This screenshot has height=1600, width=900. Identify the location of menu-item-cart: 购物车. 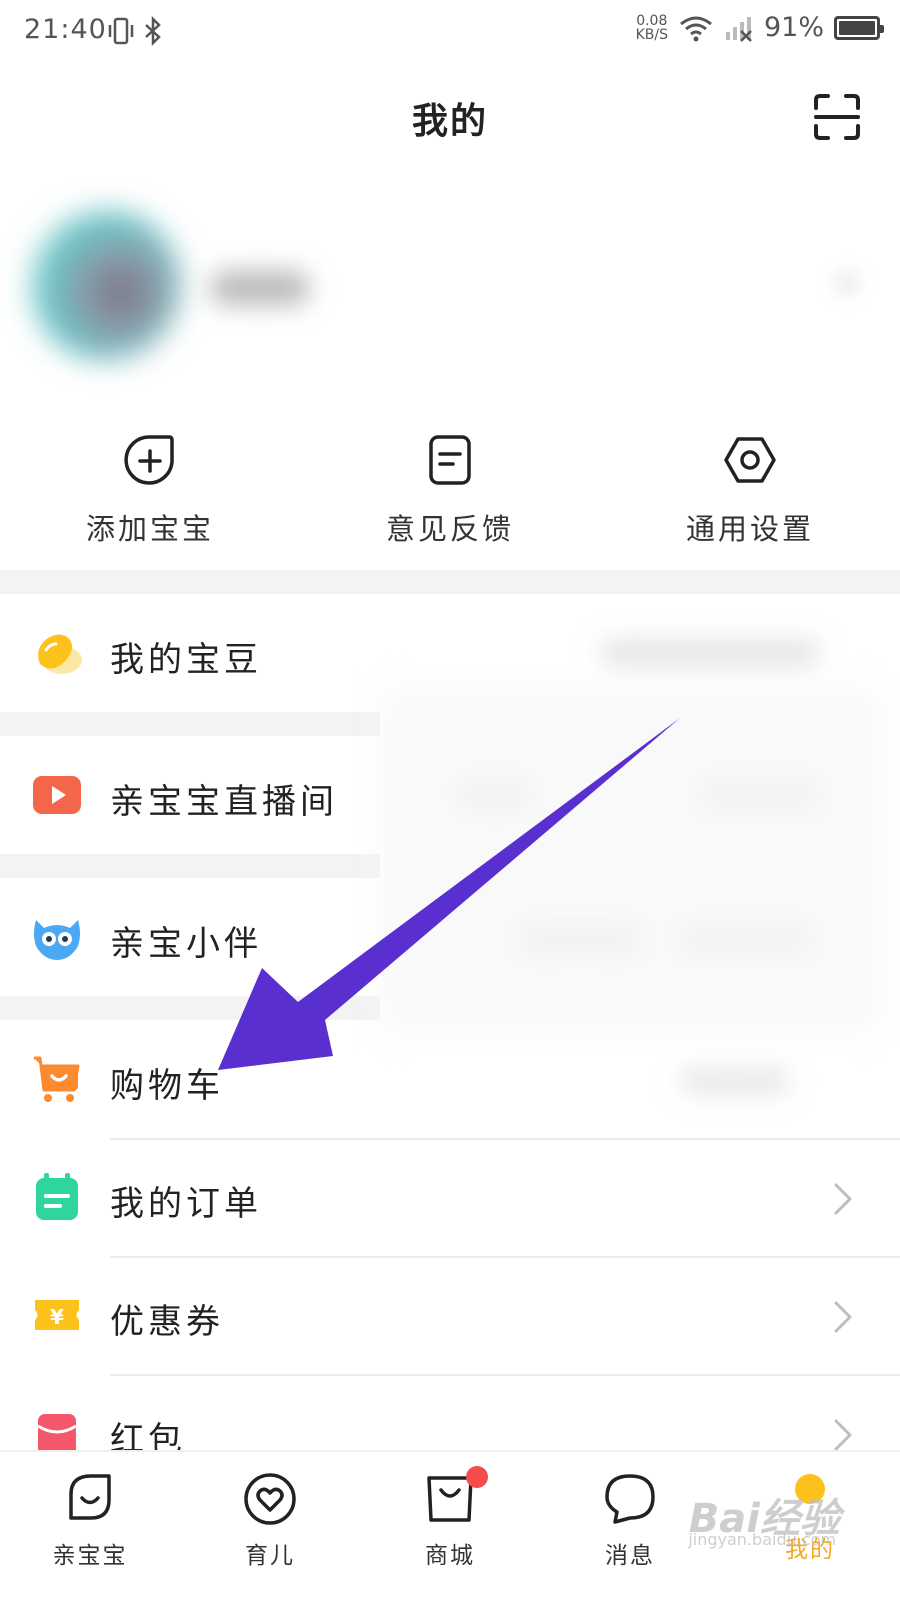
(450, 1079).